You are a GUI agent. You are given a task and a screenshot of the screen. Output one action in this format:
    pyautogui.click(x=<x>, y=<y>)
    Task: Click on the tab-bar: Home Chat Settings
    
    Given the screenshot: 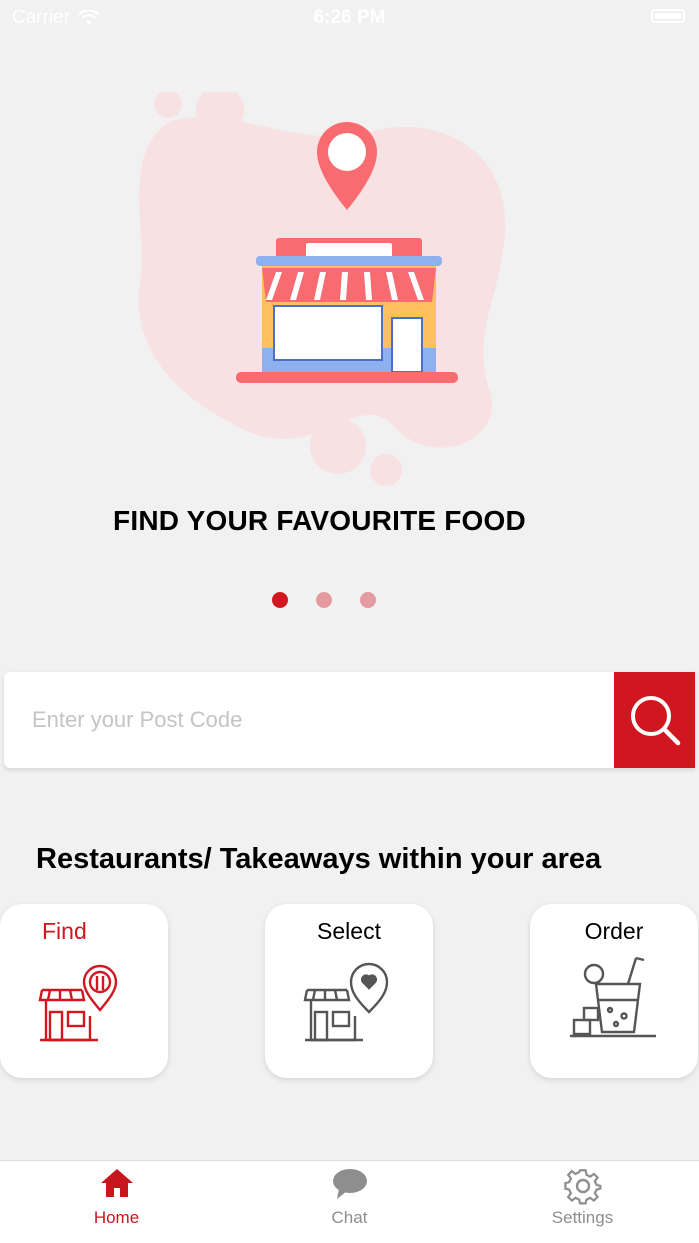 What is the action you would take?
    pyautogui.click(x=349, y=1201)
    